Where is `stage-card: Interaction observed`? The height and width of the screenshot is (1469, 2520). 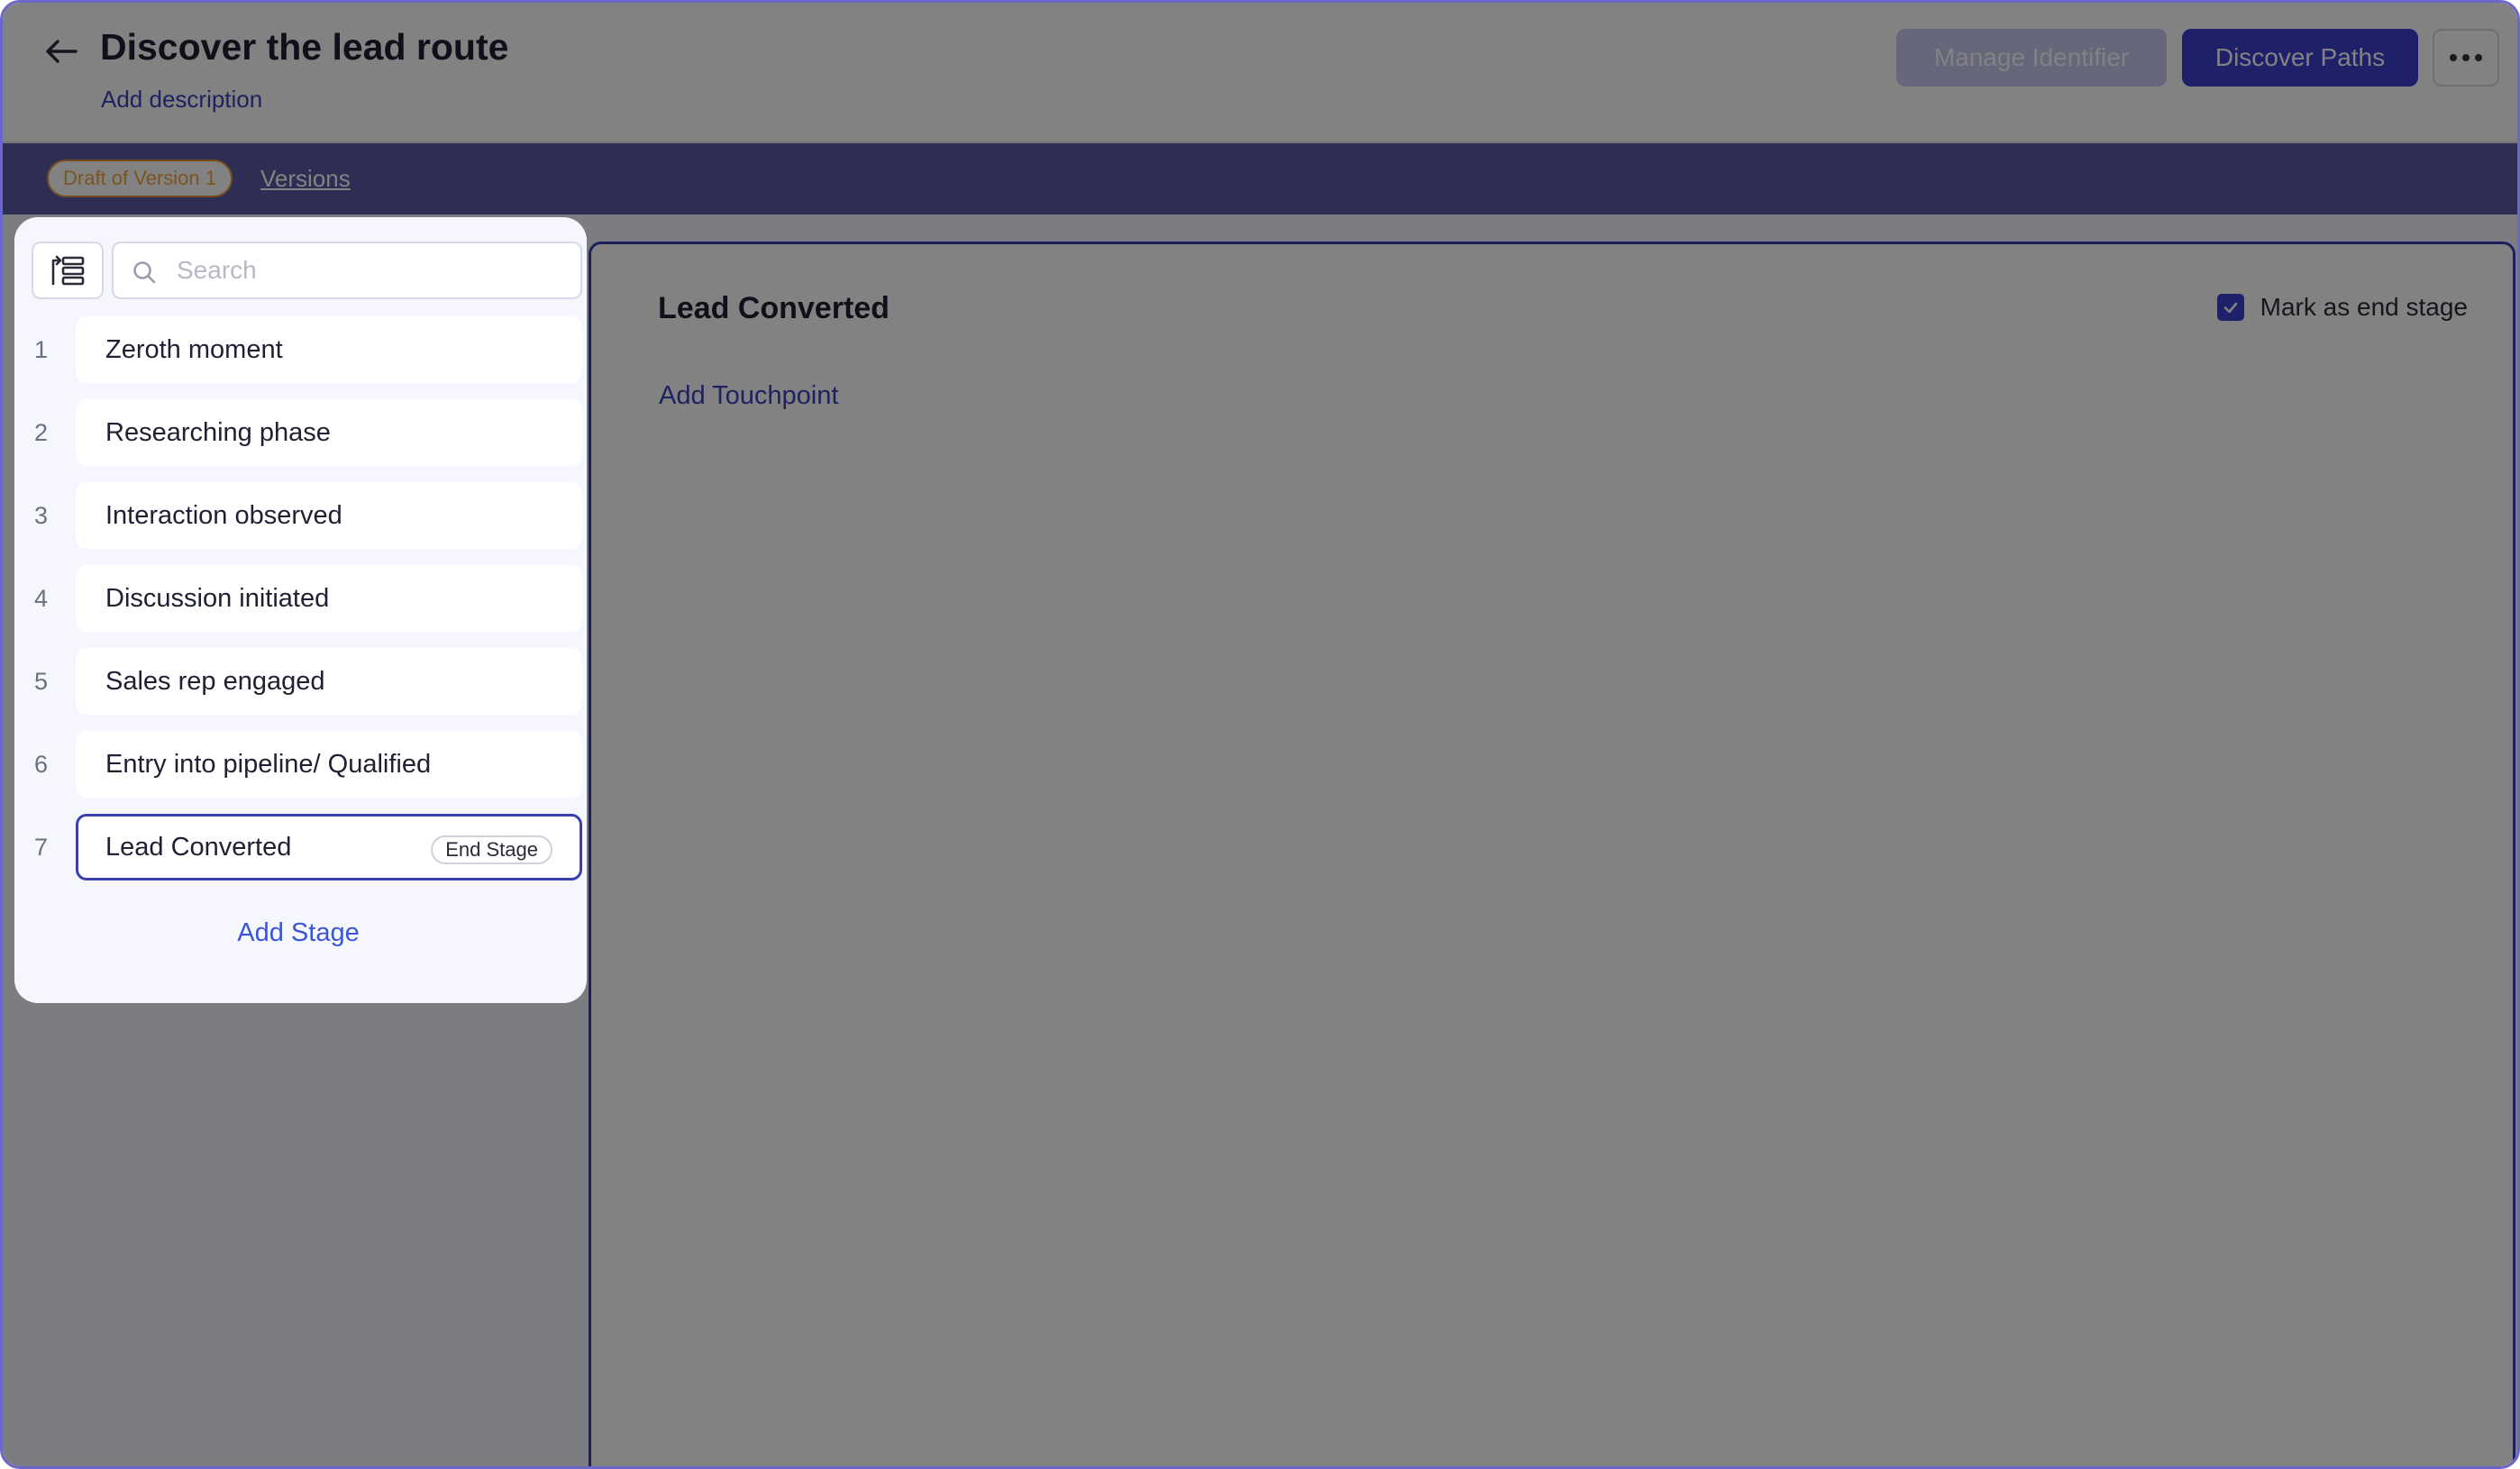 stage-card: Interaction observed is located at coordinates (329, 515).